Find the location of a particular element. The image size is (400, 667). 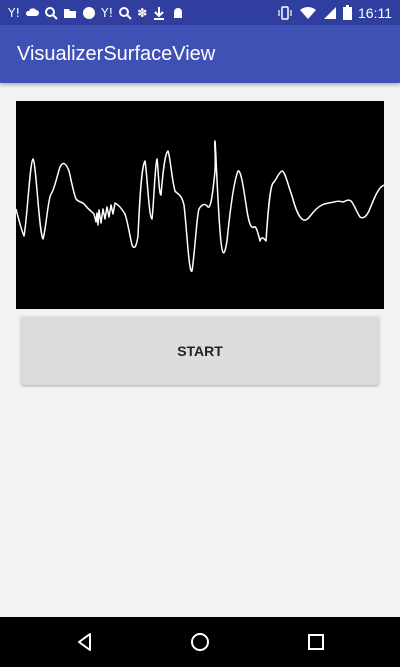

folder-icon is located at coordinates (70, 13).